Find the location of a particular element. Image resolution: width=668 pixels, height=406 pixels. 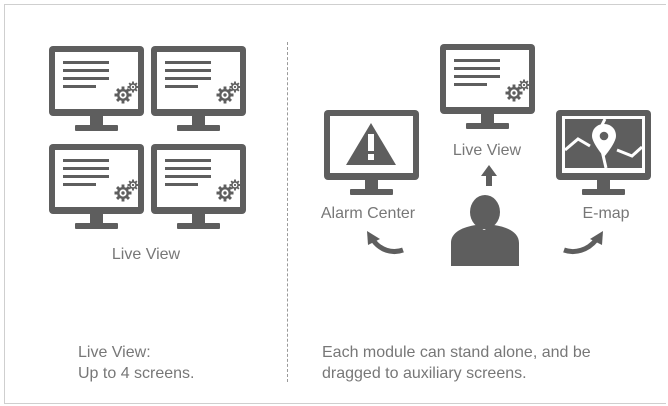

live-view-module-monitor is located at coordinates (487, 86).